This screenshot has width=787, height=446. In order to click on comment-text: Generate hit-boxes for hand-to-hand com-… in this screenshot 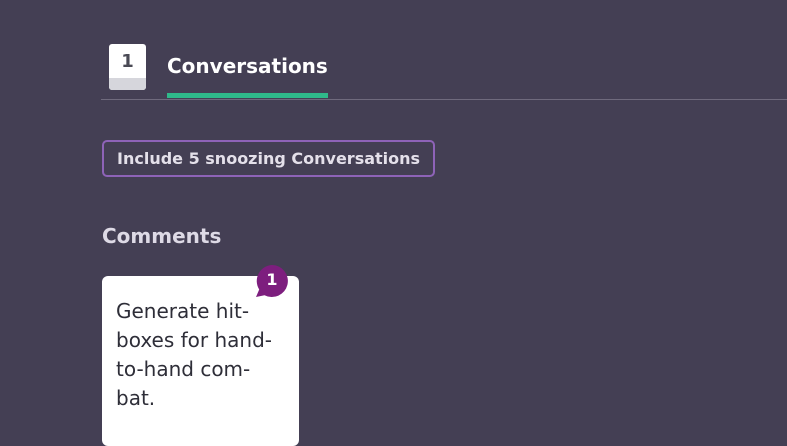, I will do `click(194, 354)`.